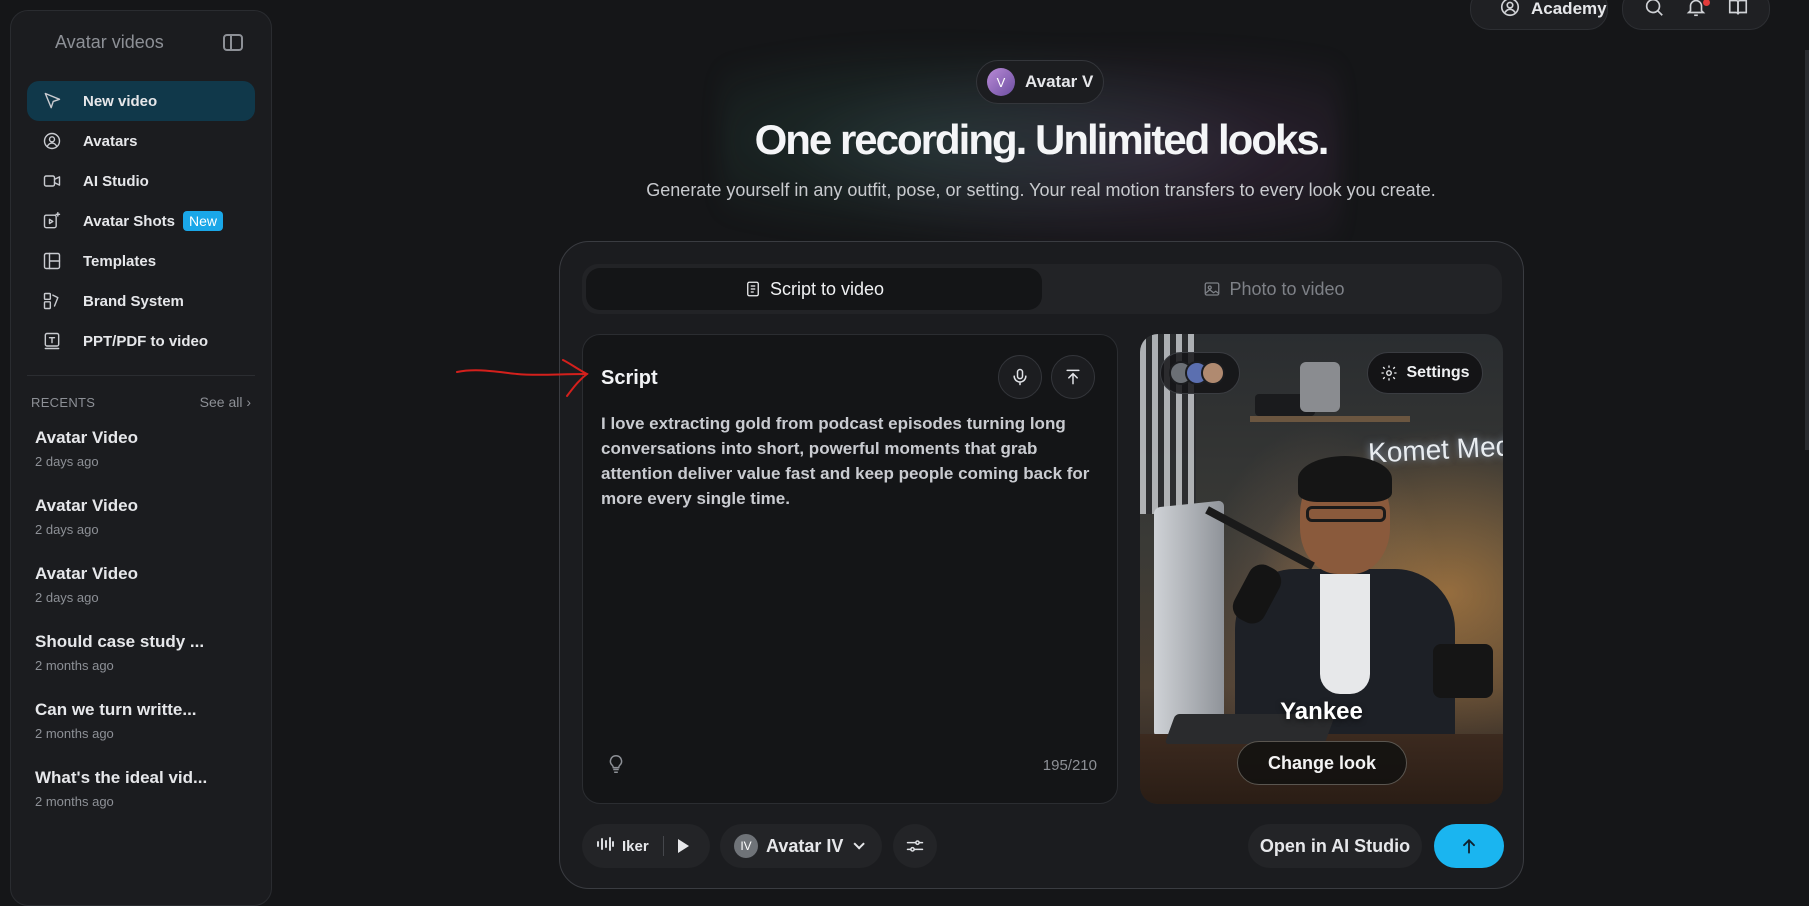  What do you see at coordinates (1463, 671) in the screenshot?
I see `preview-camera` at bounding box center [1463, 671].